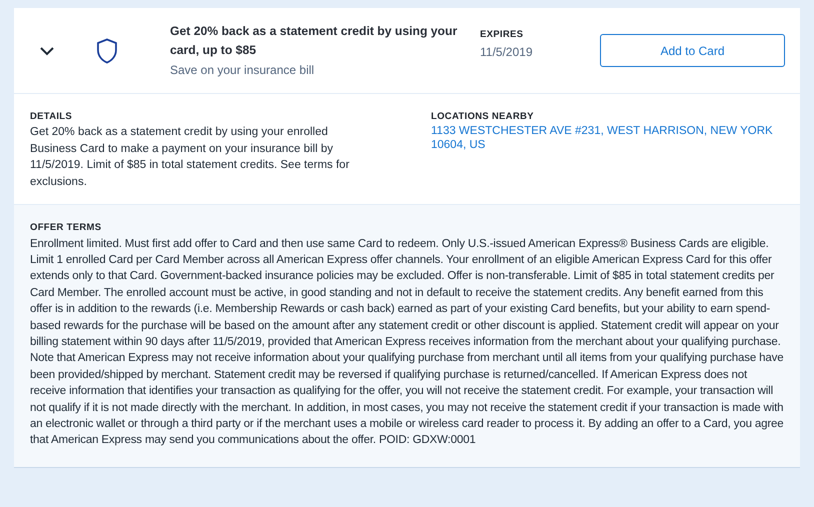 Image resolution: width=814 pixels, height=507 pixels. Describe the element at coordinates (502, 35) in the screenshot. I see `expires-label: EXPIRES` at that location.